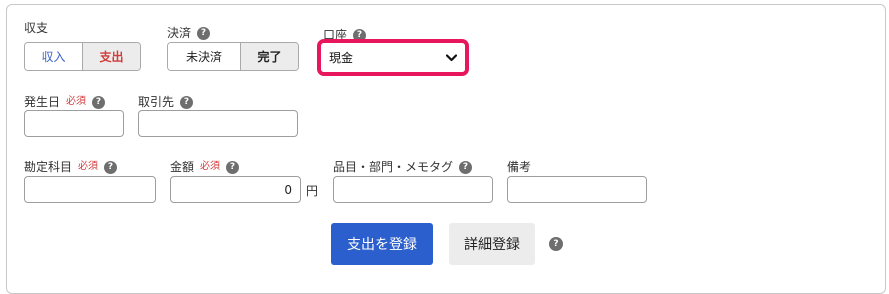  Describe the element at coordinates (53, 56) in the screenshot. I see `income-option: 収入` at that location.